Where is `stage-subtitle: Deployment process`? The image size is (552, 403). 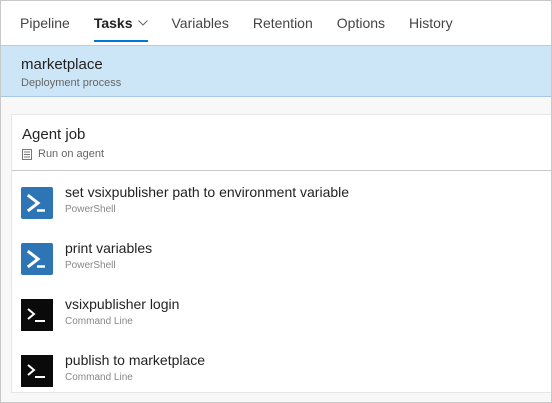 stage-subtitle: Deployment process is located at coordinates (71, 83).